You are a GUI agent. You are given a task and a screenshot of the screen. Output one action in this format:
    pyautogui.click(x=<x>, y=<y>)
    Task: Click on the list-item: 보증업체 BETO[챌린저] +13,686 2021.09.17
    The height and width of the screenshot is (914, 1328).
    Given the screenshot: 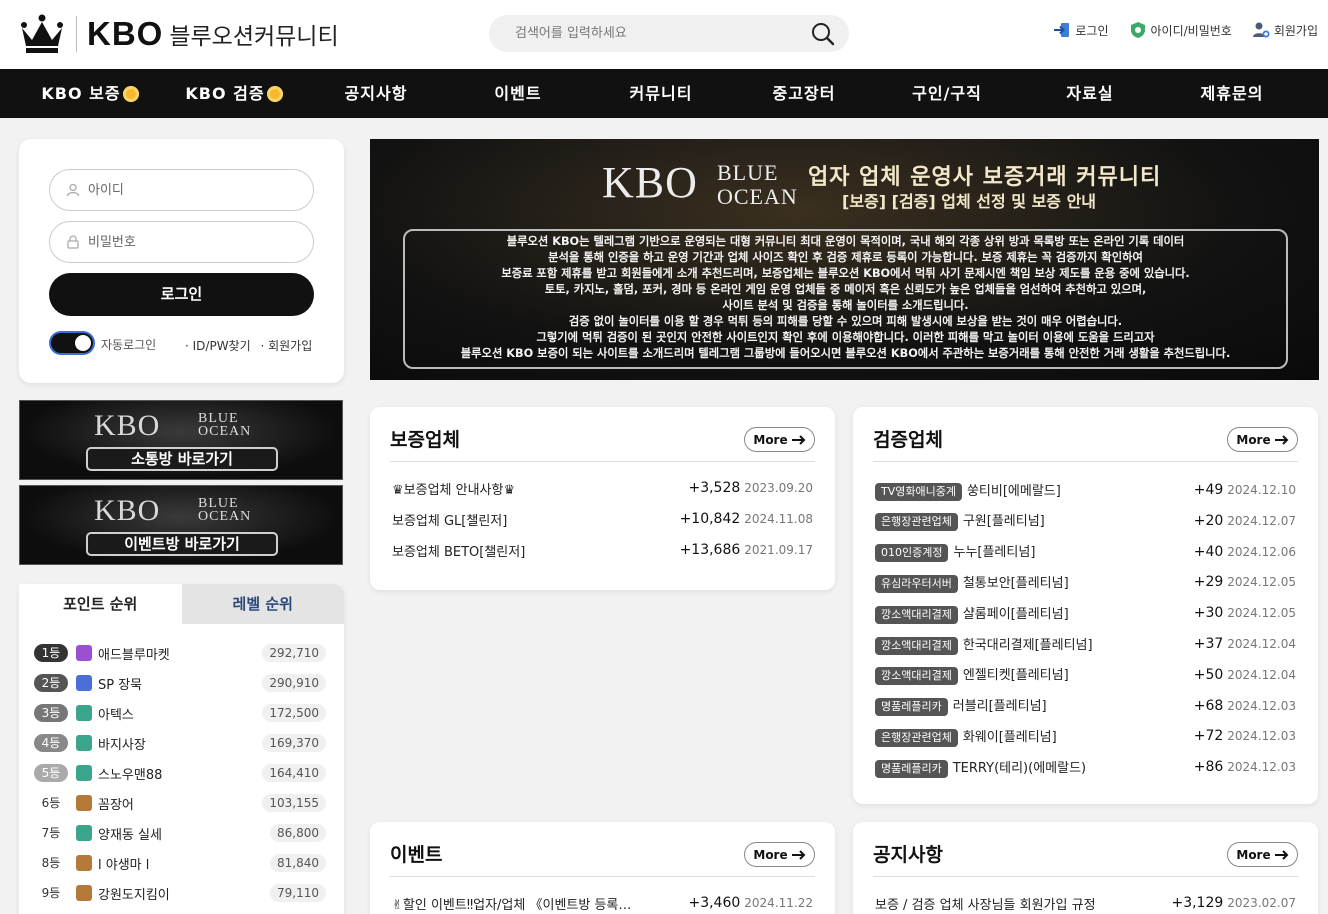 What is the action you would take?
    pyautogui.click(x=602, y=550)
    